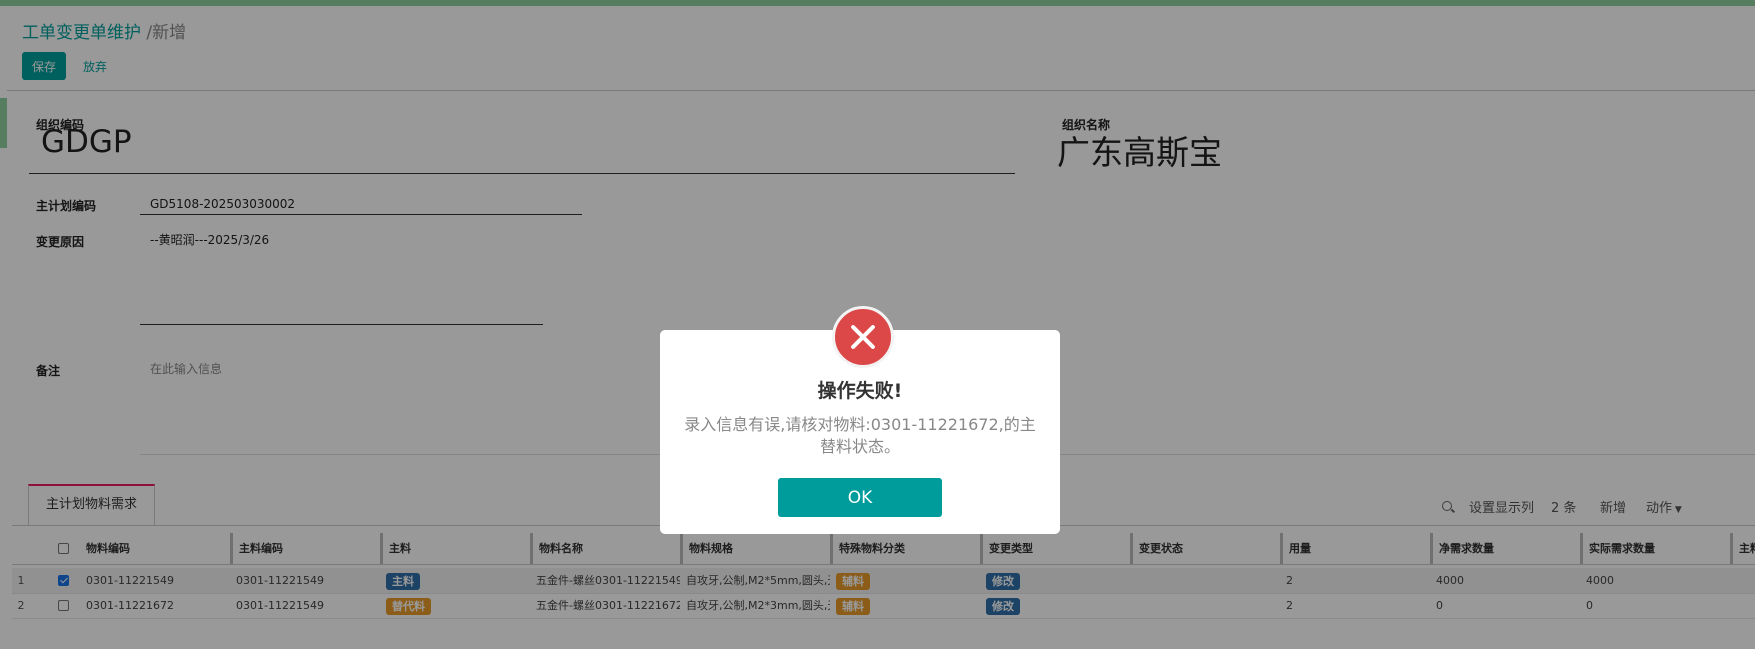  Describe the element at coordinates (860, 435) in the screenshot. I see `dialog-message: 录入信息有误,请核对物料:0301-11221672,的主替料状态。` at that location.